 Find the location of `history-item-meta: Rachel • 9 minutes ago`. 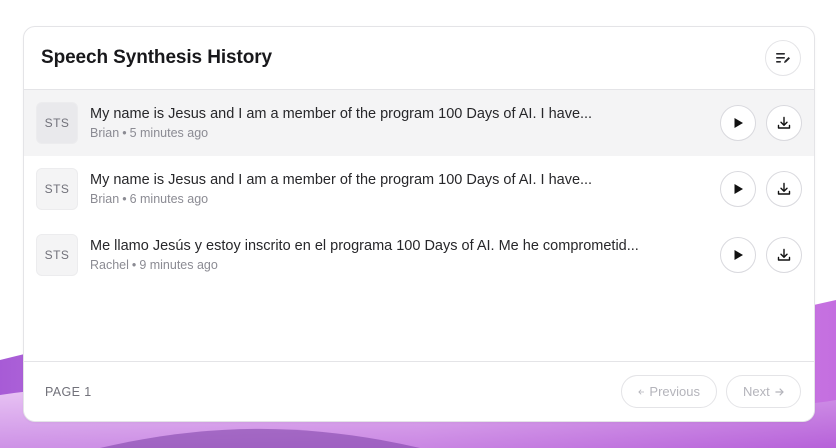

history-item-meta: Rachel • 9 minutes ago is located at coordinates (399, 265).